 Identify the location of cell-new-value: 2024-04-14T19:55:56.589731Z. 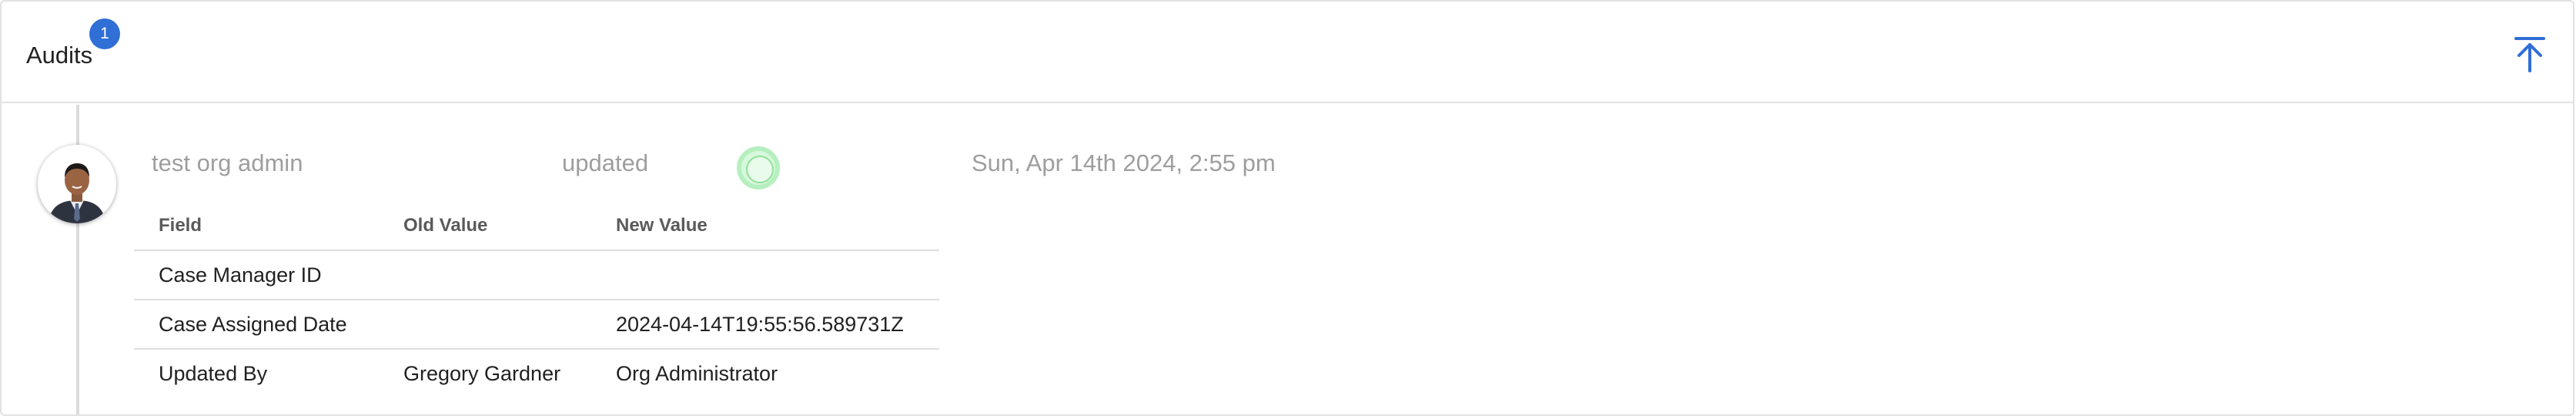
(765, 325).